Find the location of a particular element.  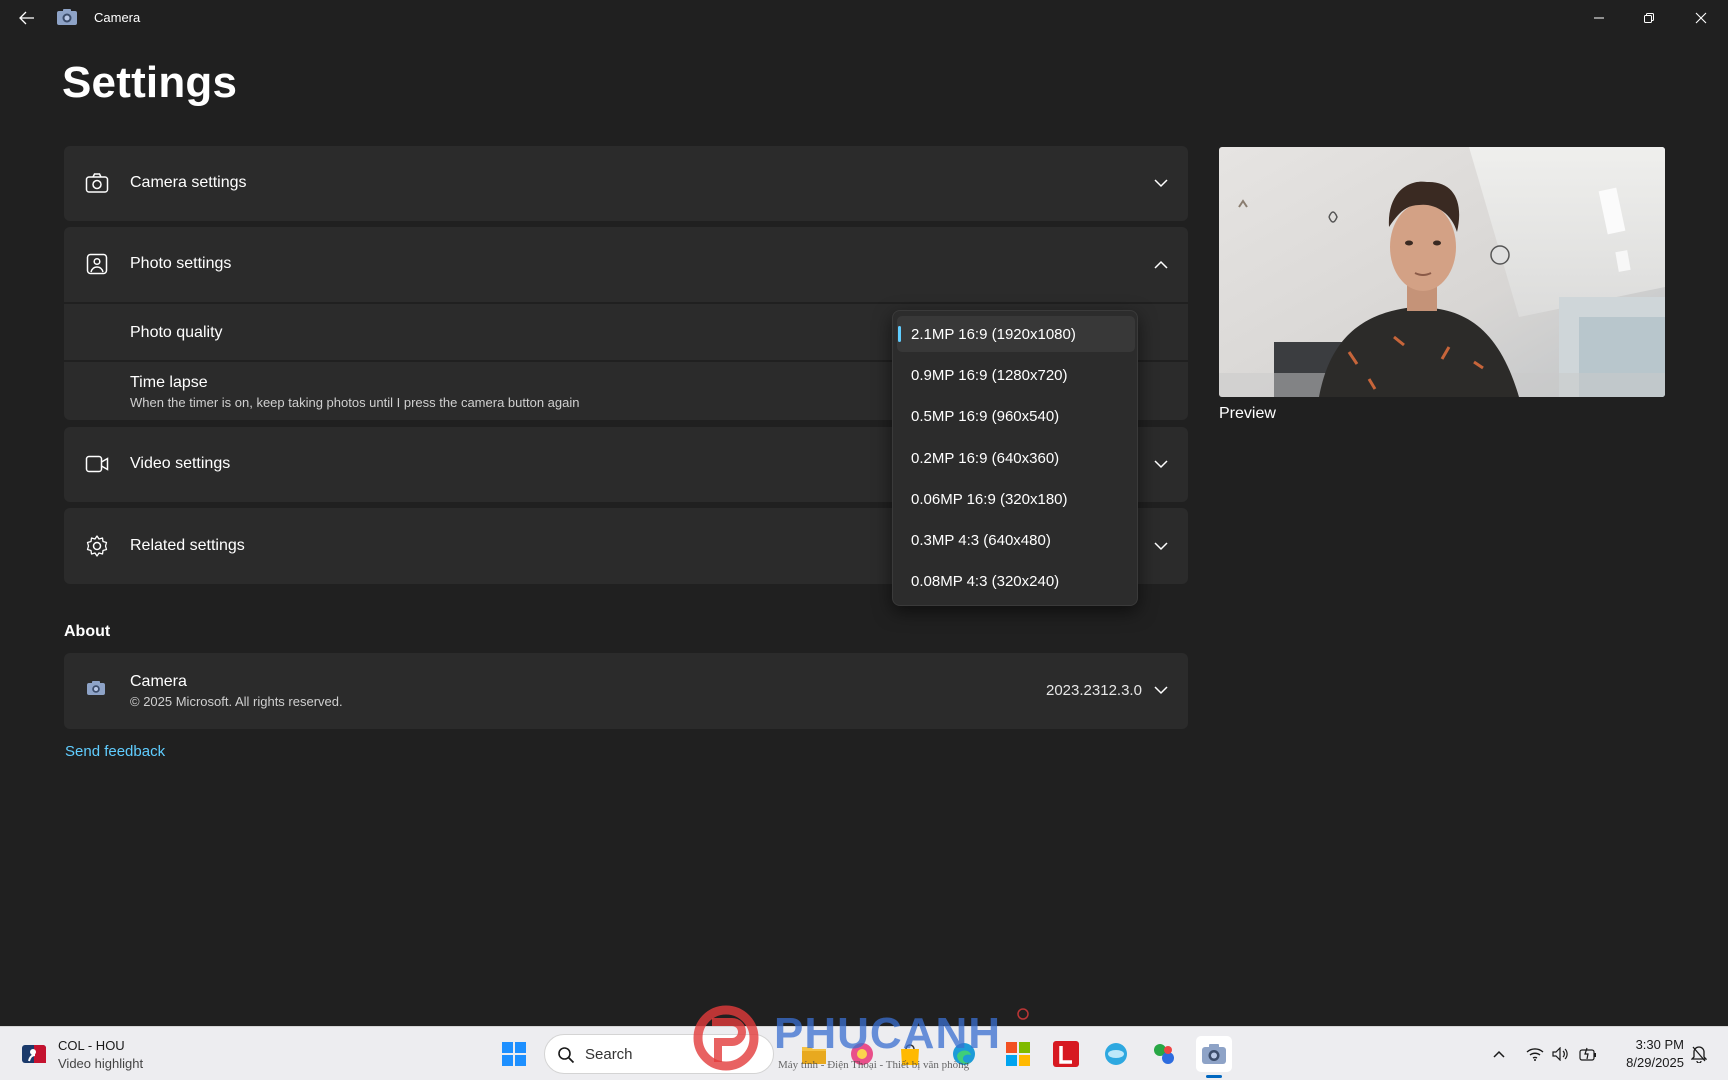

about-app-name: Camera is located at coordinates (158, 681).